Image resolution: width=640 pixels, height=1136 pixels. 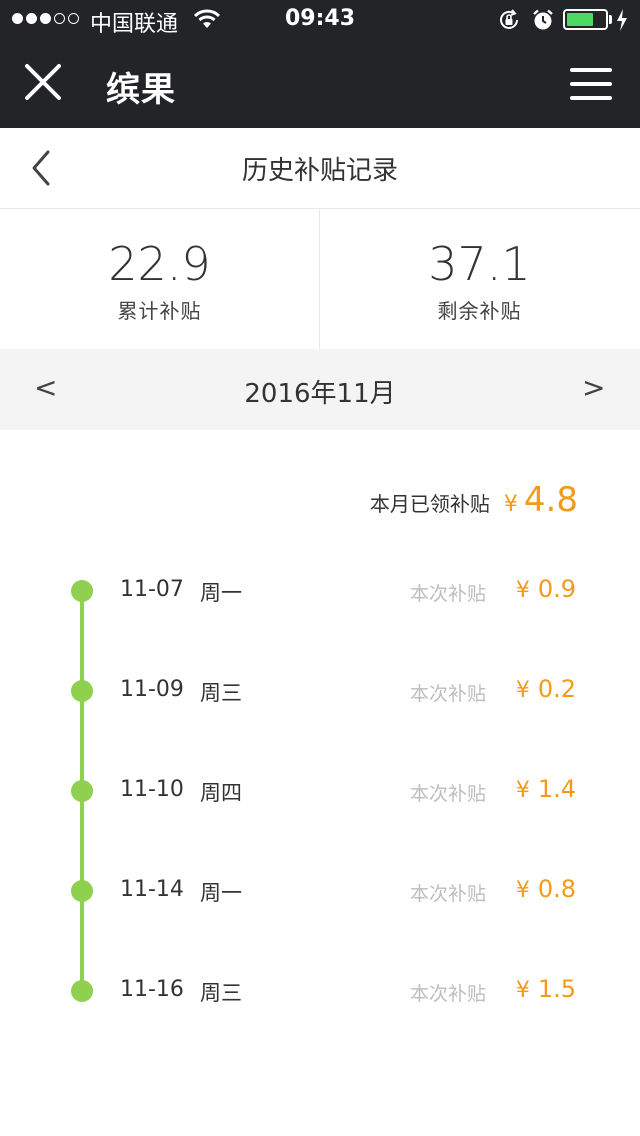 I want to click on total-subsidy-value: 22.9, so click(x=159, y=264).